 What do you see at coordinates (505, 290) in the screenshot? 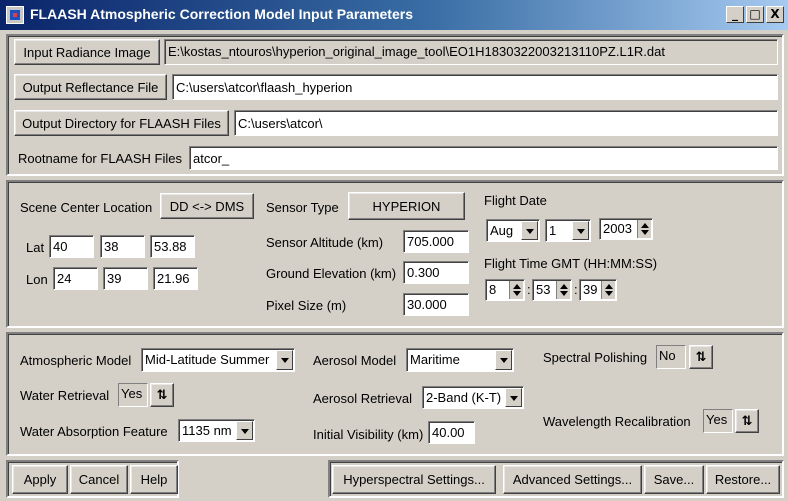
I see `flight-hour-spinner: 8` at bounding box center [505, 290].